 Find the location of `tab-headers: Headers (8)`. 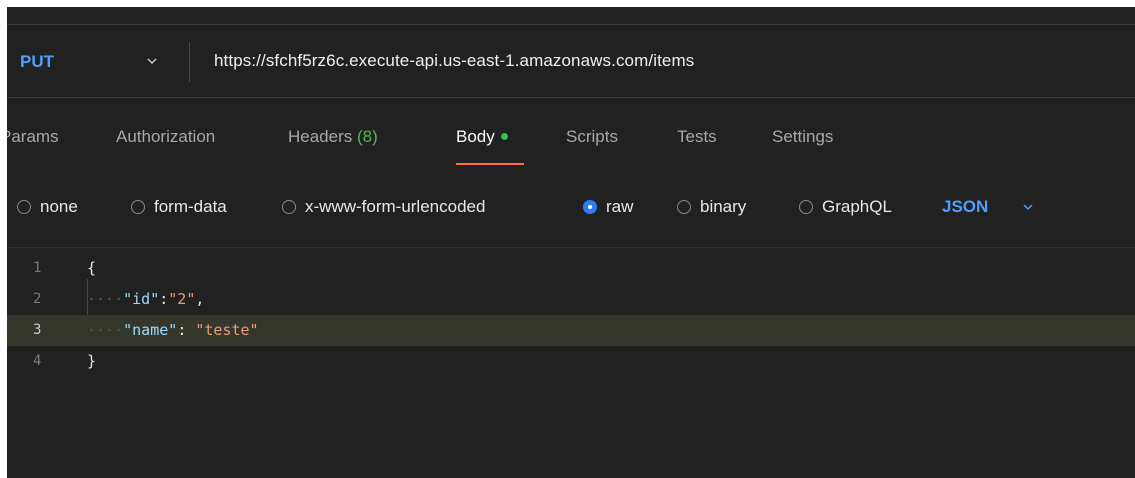

tab-headers: Headers (8) is located at coordinates (333, 137).